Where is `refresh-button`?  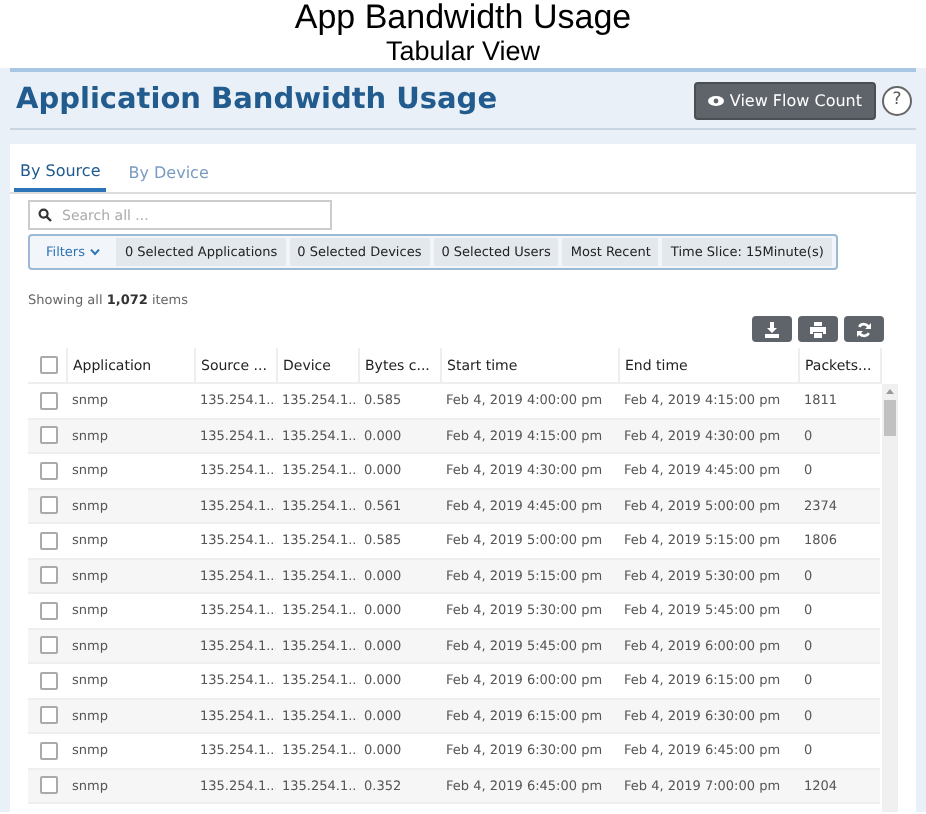
refresh-button is located at coordinates (864, 329).